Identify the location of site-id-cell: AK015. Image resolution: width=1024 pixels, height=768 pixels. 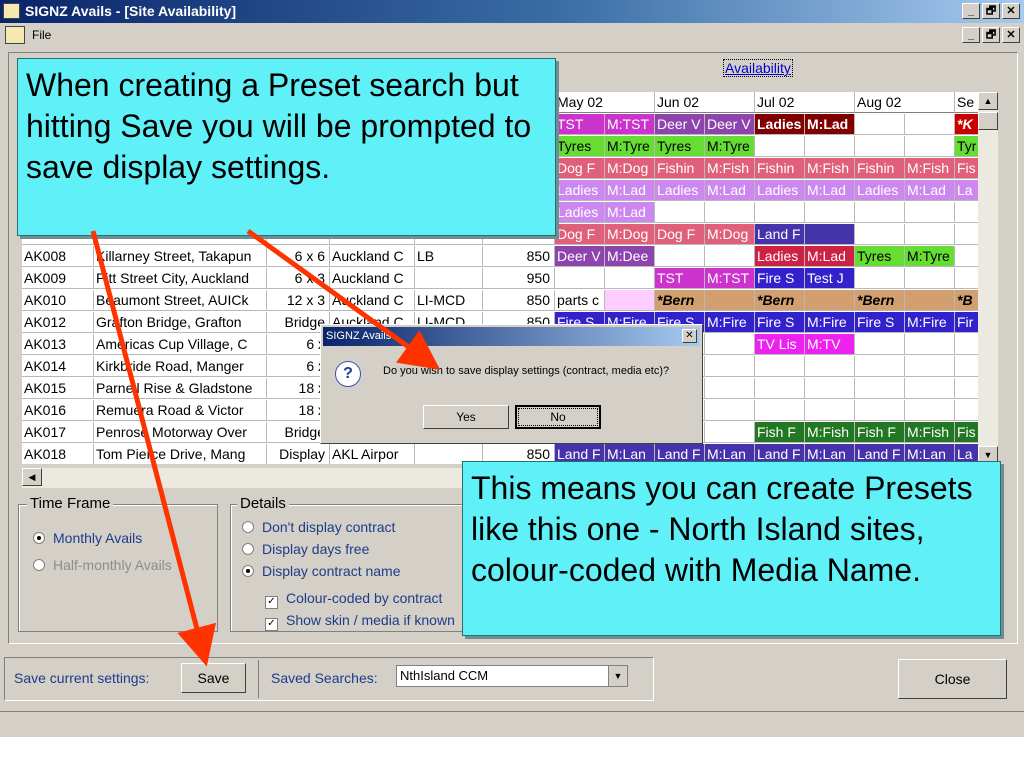
(58, 388).